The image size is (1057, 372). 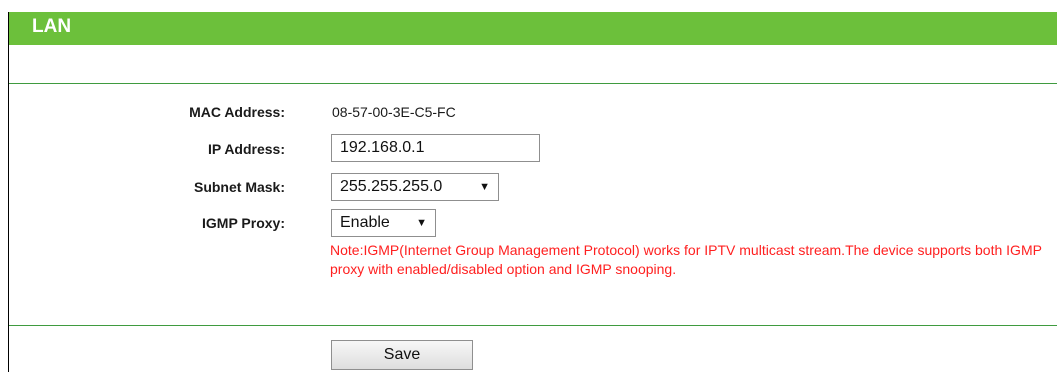 I want to click on subnet-mask-value: 255.255.255.0, so click(x=391, y=186).